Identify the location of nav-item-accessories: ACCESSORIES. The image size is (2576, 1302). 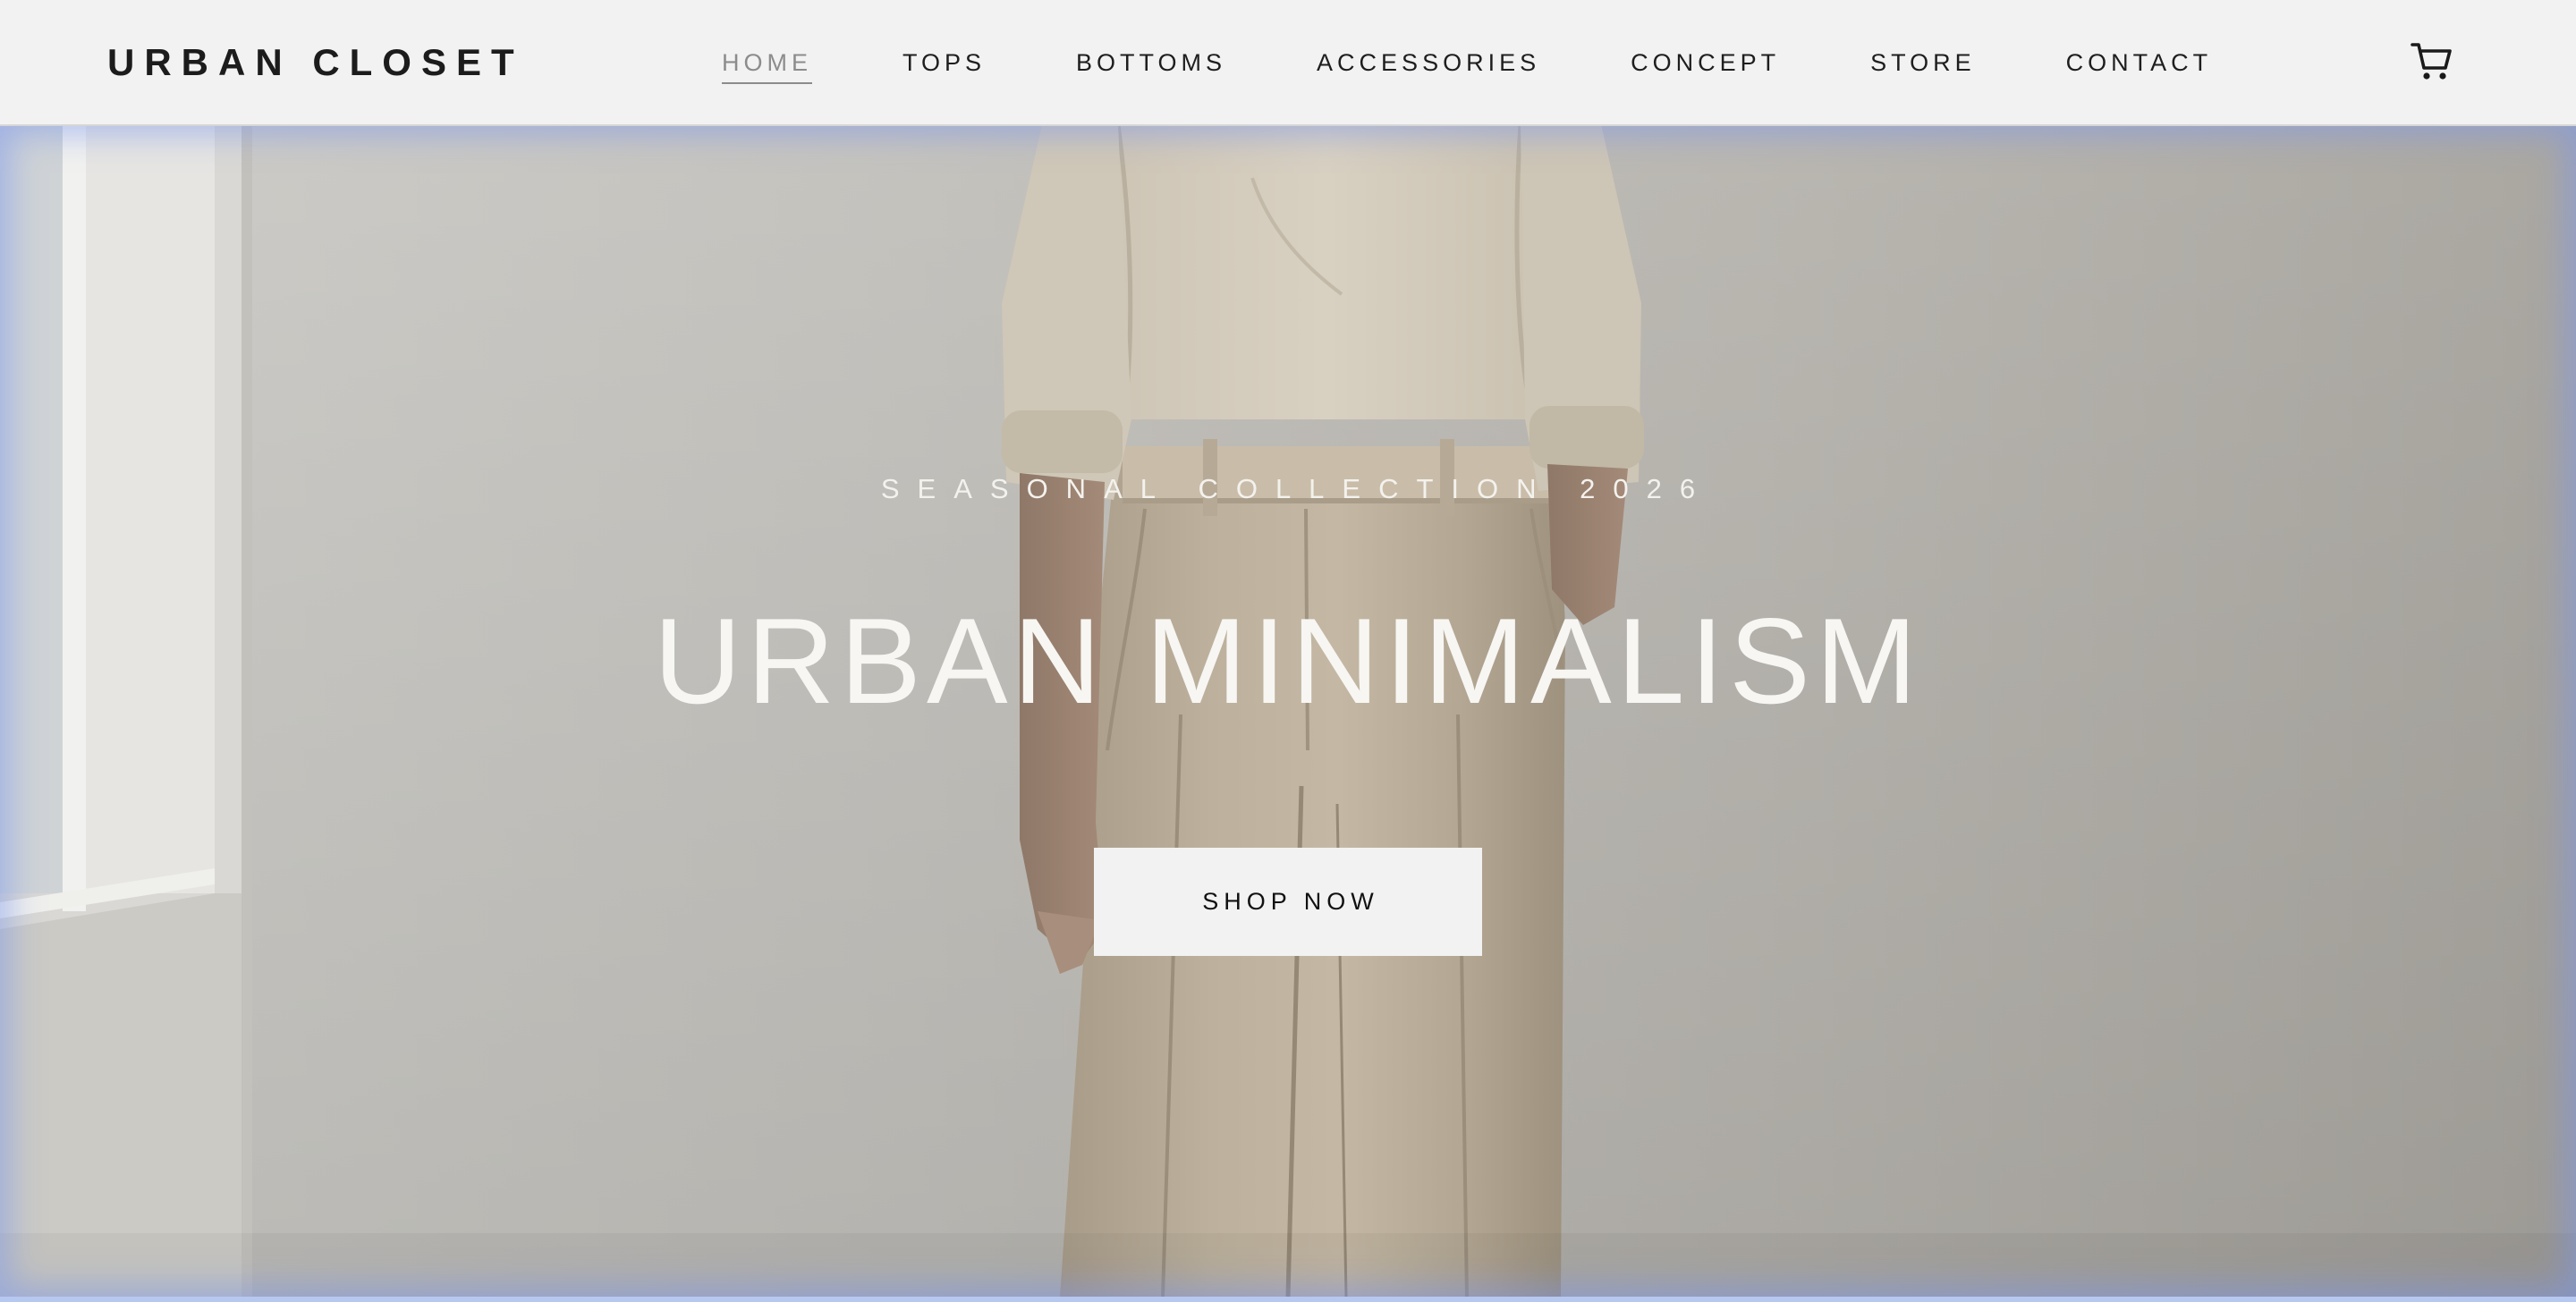
(1428, 64).